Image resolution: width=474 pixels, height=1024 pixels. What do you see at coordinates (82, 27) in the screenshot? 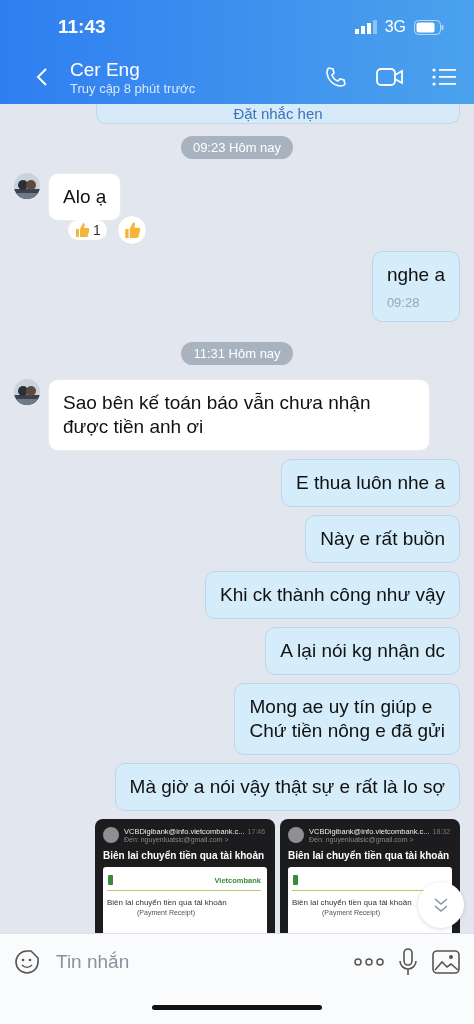
I see `status-time: 11:43` at bounding box center [82, 27].